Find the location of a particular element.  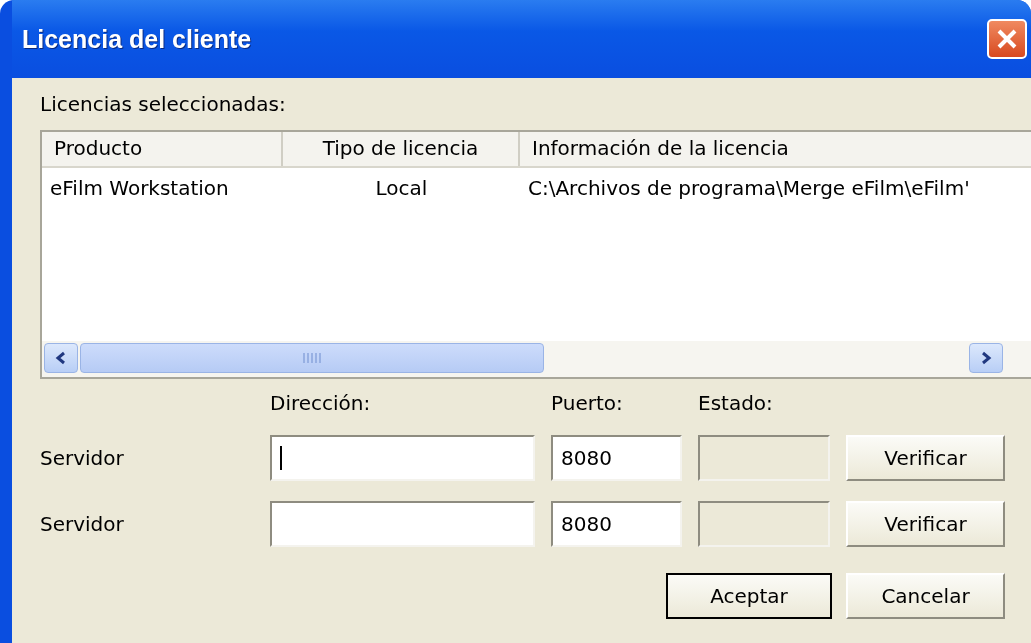

close-icon is located at coordinates (1007, 39).